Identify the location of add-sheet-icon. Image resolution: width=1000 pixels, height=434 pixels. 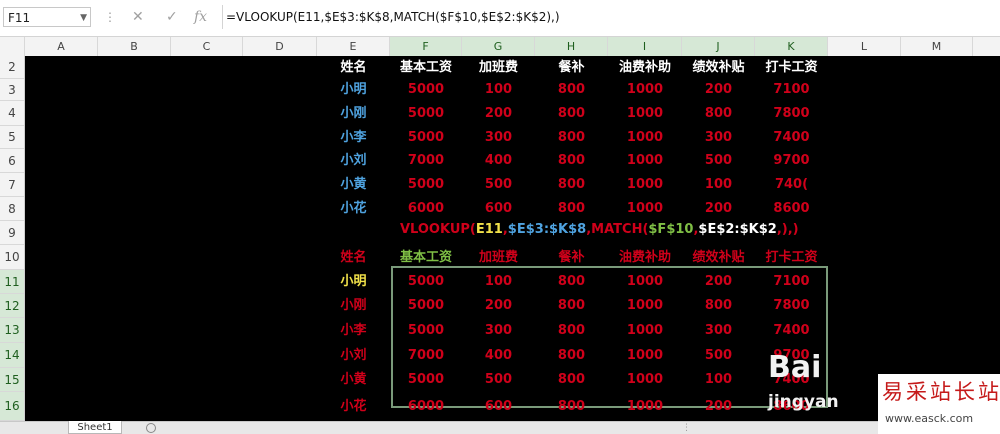
(151, 428).